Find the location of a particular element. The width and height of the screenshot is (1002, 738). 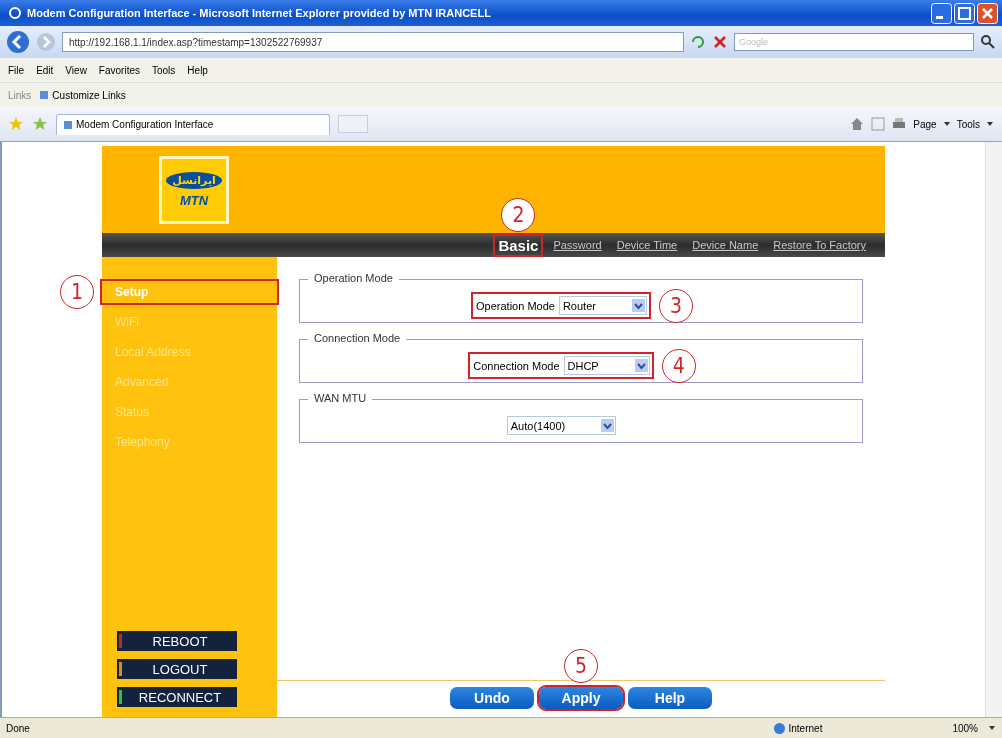

side-button: LOGOUT is located at coordinates (177, 669).